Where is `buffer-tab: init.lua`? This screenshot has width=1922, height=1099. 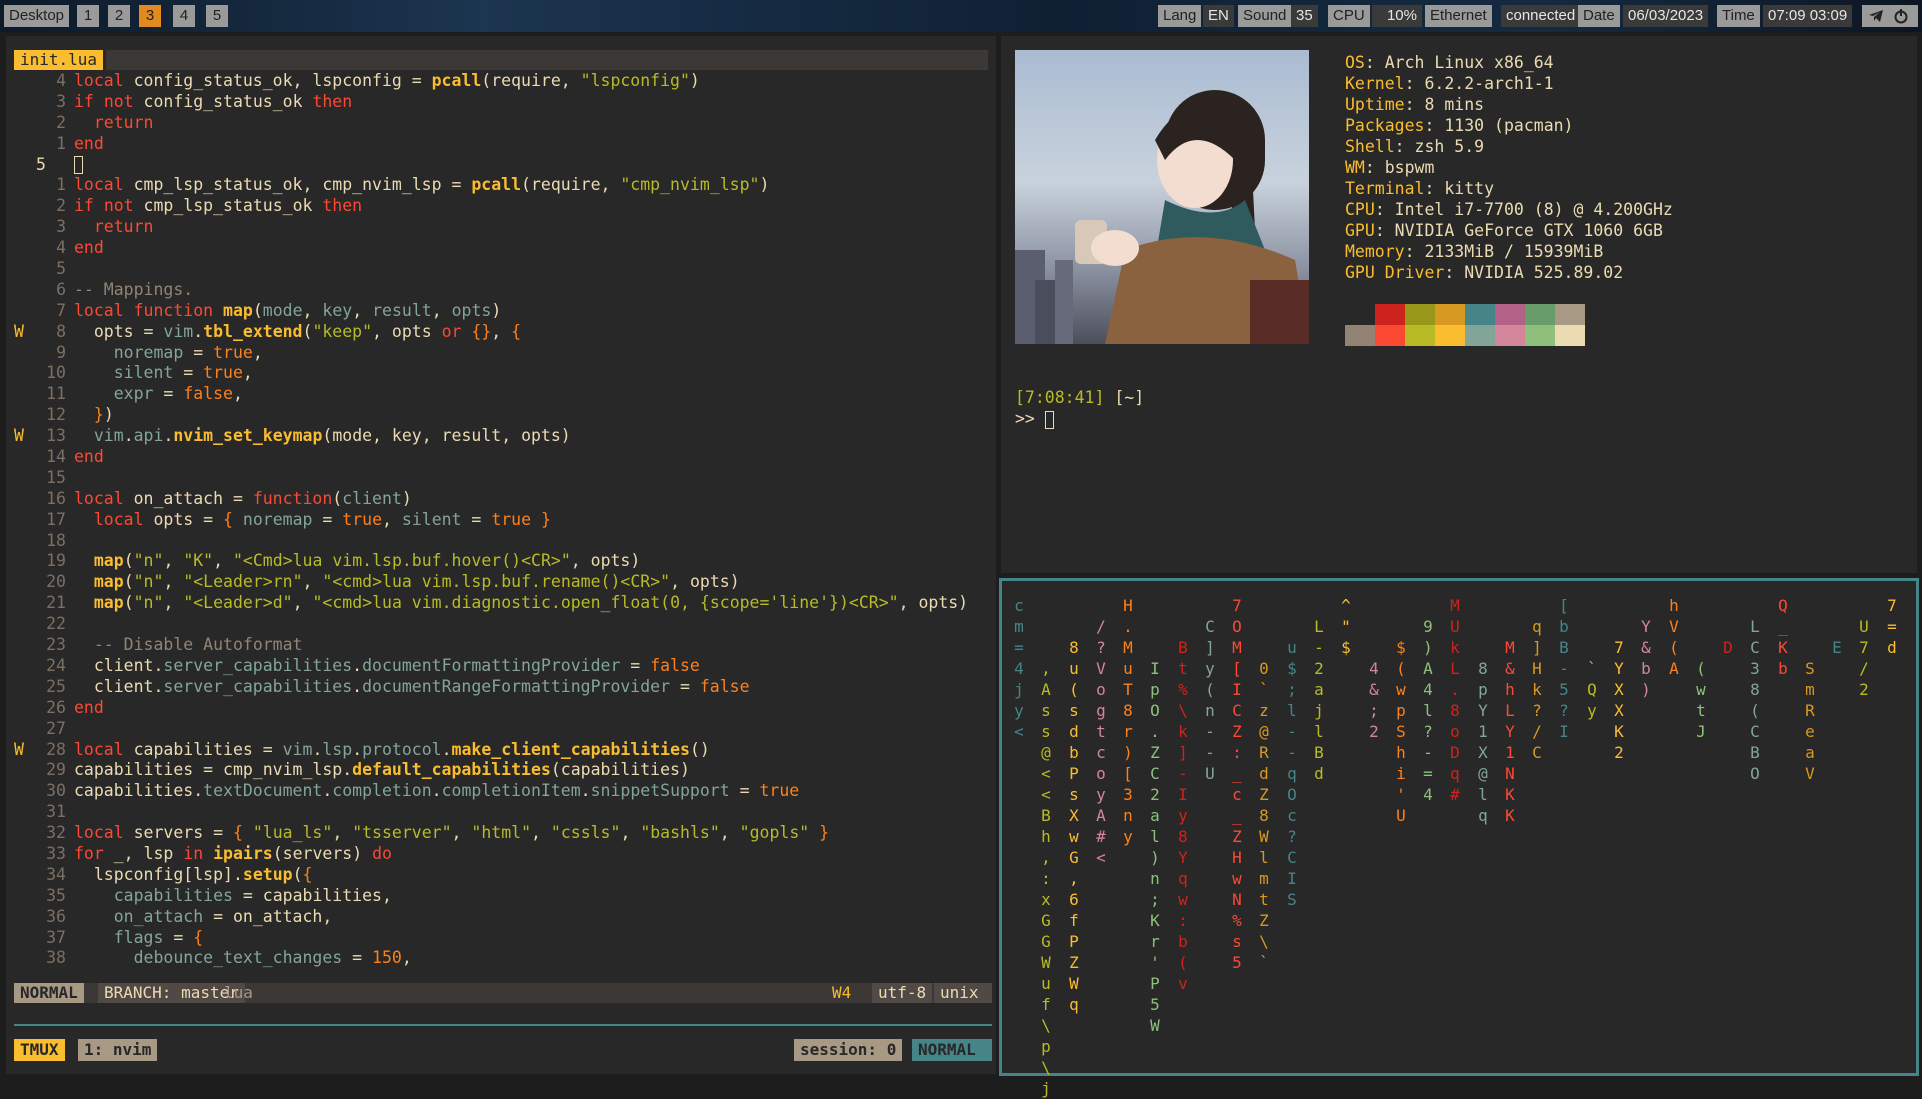 buffer-tab: init.lua is located at coordinates (59, 60).